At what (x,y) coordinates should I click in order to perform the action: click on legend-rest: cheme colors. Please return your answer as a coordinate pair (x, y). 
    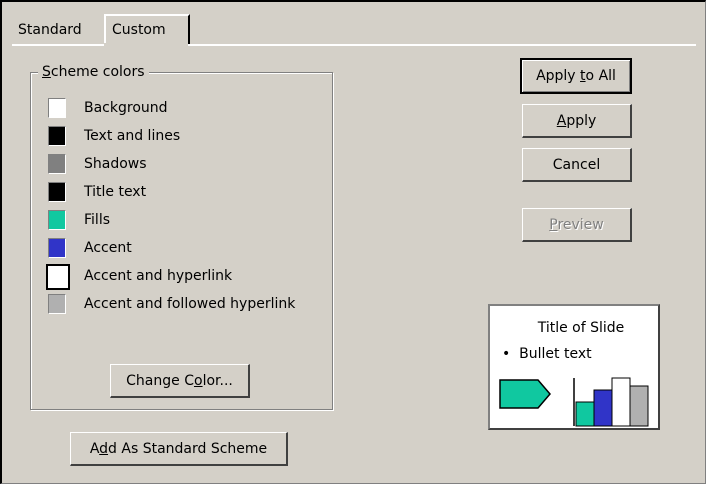
    Looking at the image, I should click on (97, 72).